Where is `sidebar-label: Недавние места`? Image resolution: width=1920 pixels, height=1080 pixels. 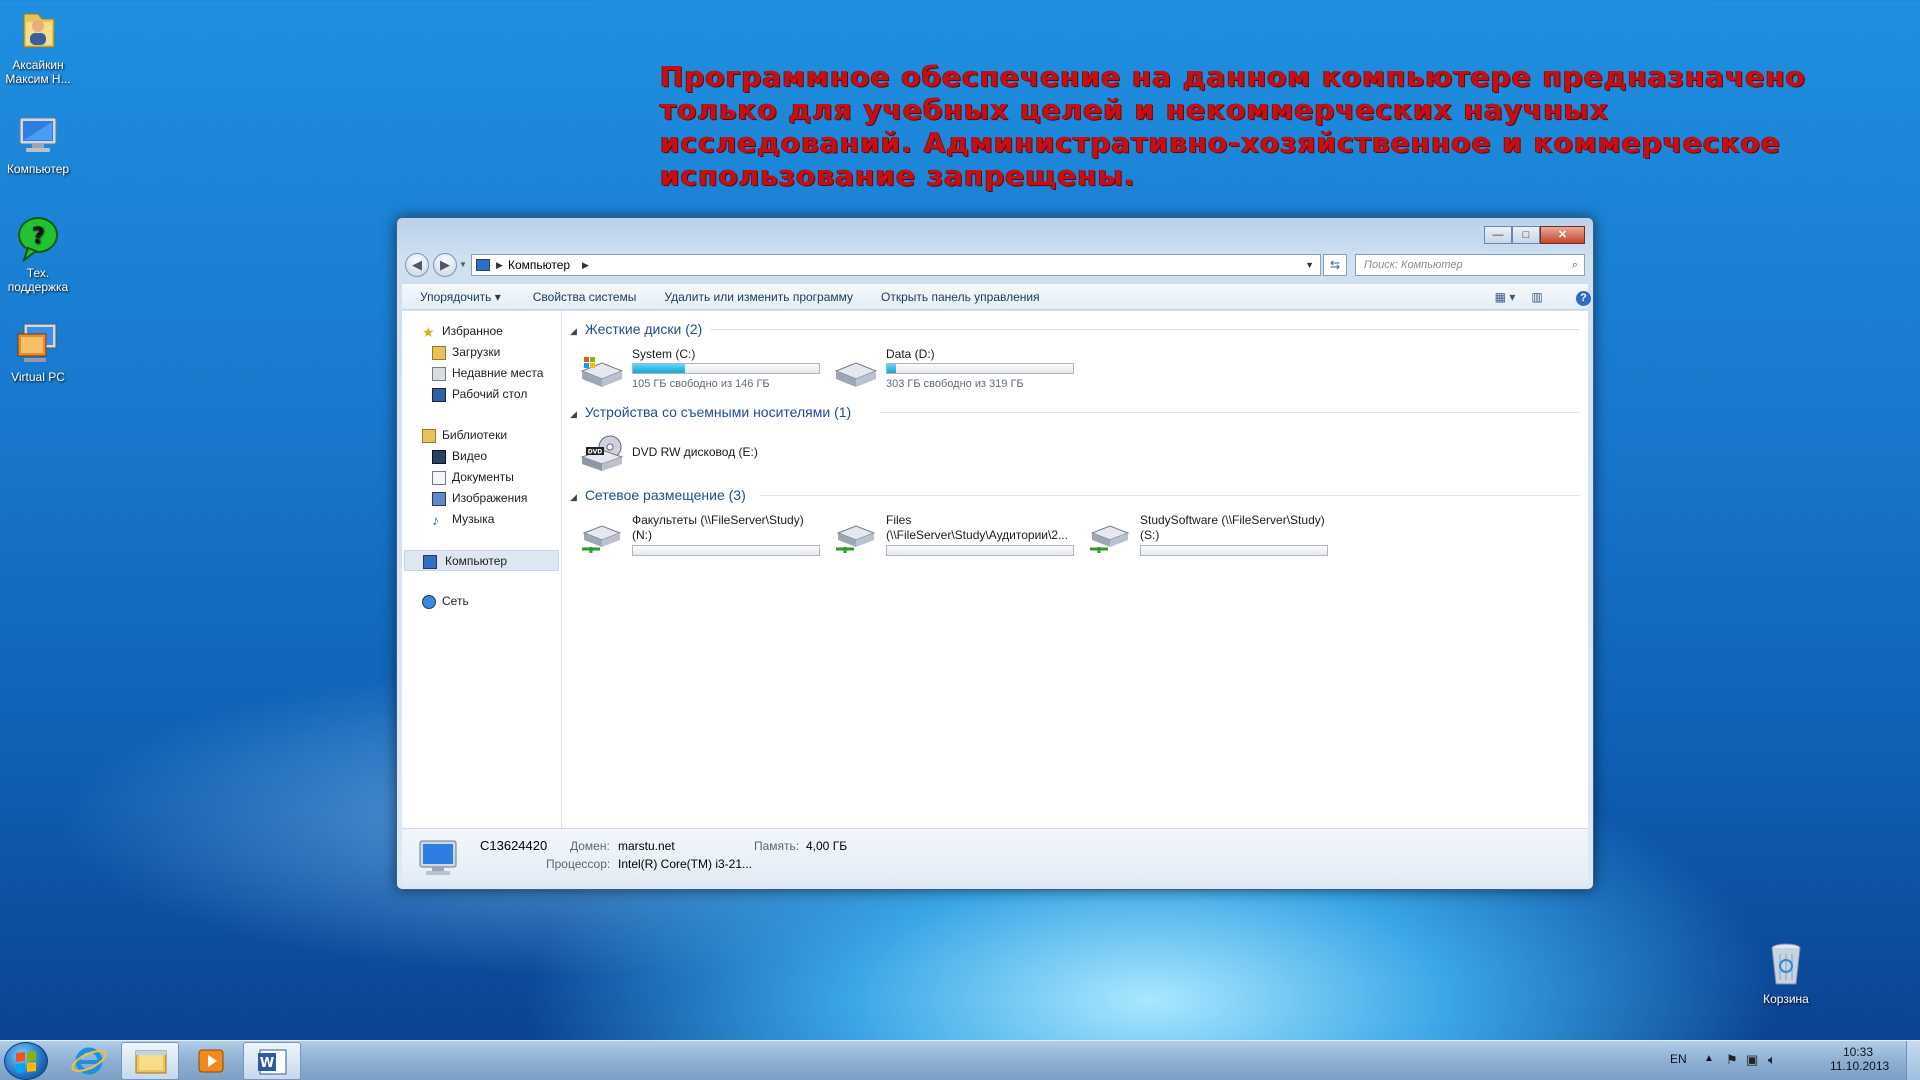 sidebar-label: Недавние места is located at coordinates (498, 373).